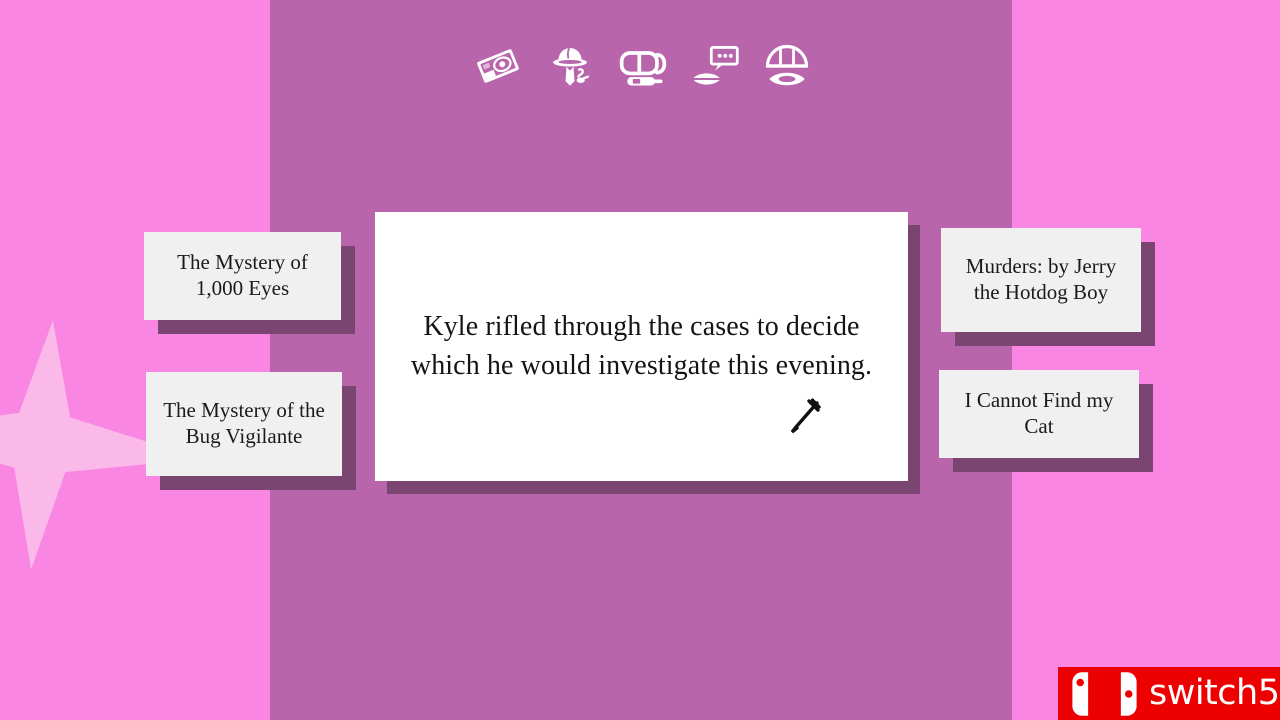  I want to click on watermark: switch520, so click(1169, 693).